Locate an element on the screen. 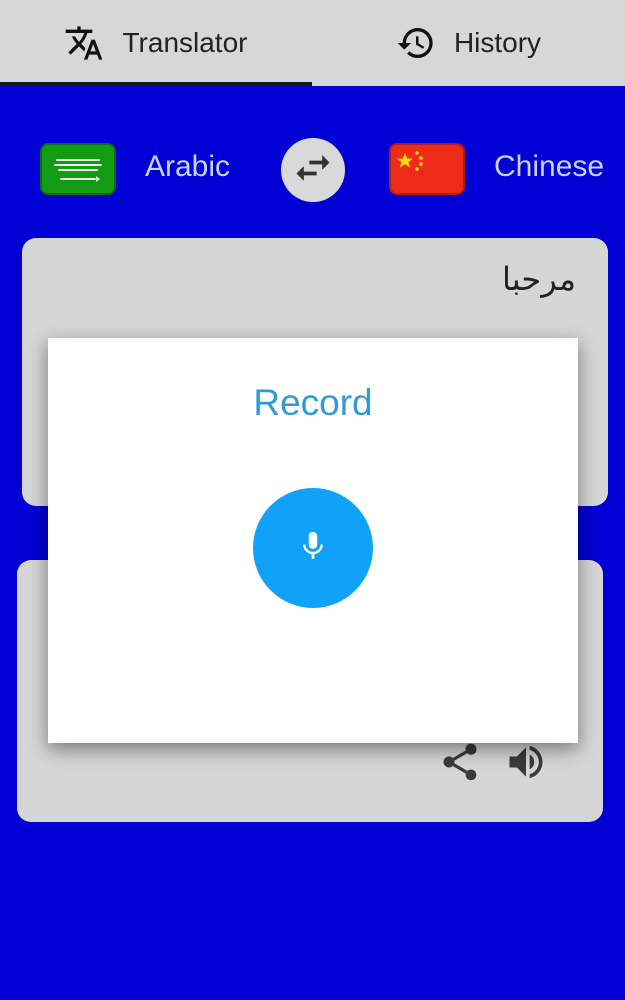 Image resolution: width=625 pixels, height=1000 pixels. source-text: مرحبا is located at coordinates (539, 279).